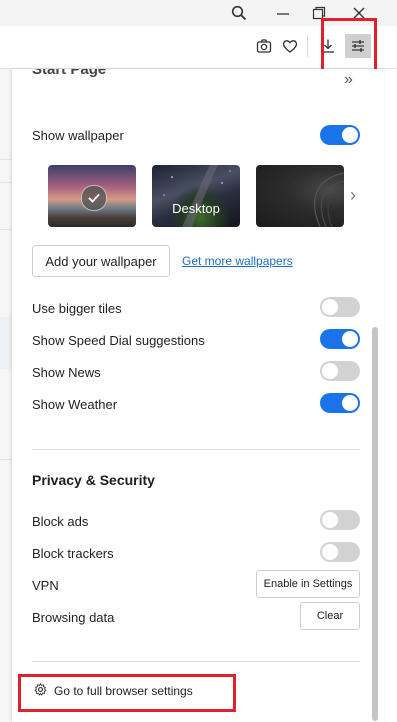  Describe the element at coordinates (6, 395) in the screenshot. I see `background-page` at that location.